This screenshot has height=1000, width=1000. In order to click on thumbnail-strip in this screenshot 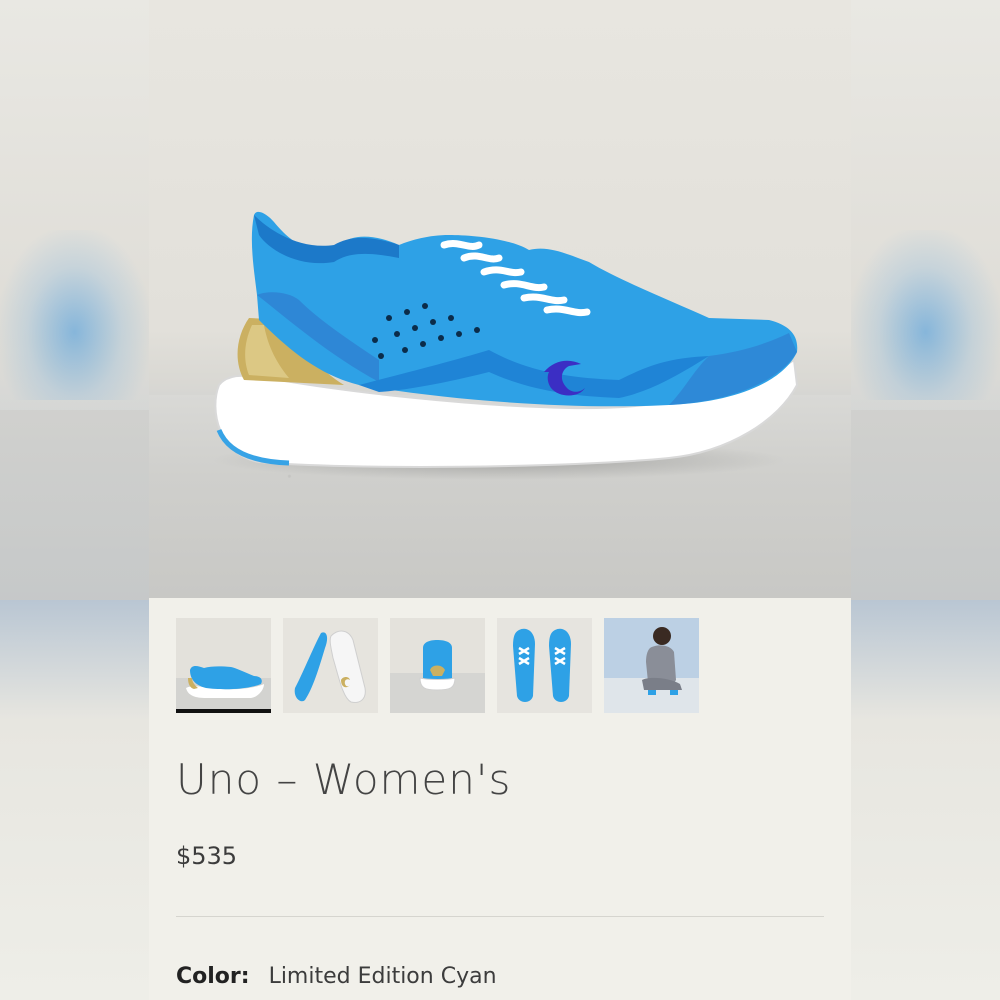, I will do `click(437, 666)`.